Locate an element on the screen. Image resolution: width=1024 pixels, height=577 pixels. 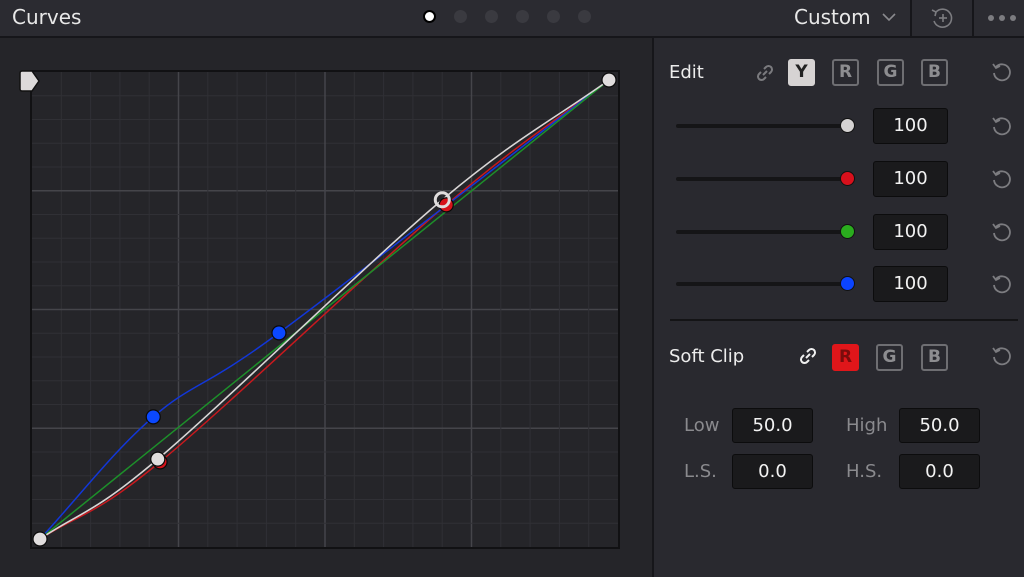
slider-thumb-luma is located at coordinates (847, 125).